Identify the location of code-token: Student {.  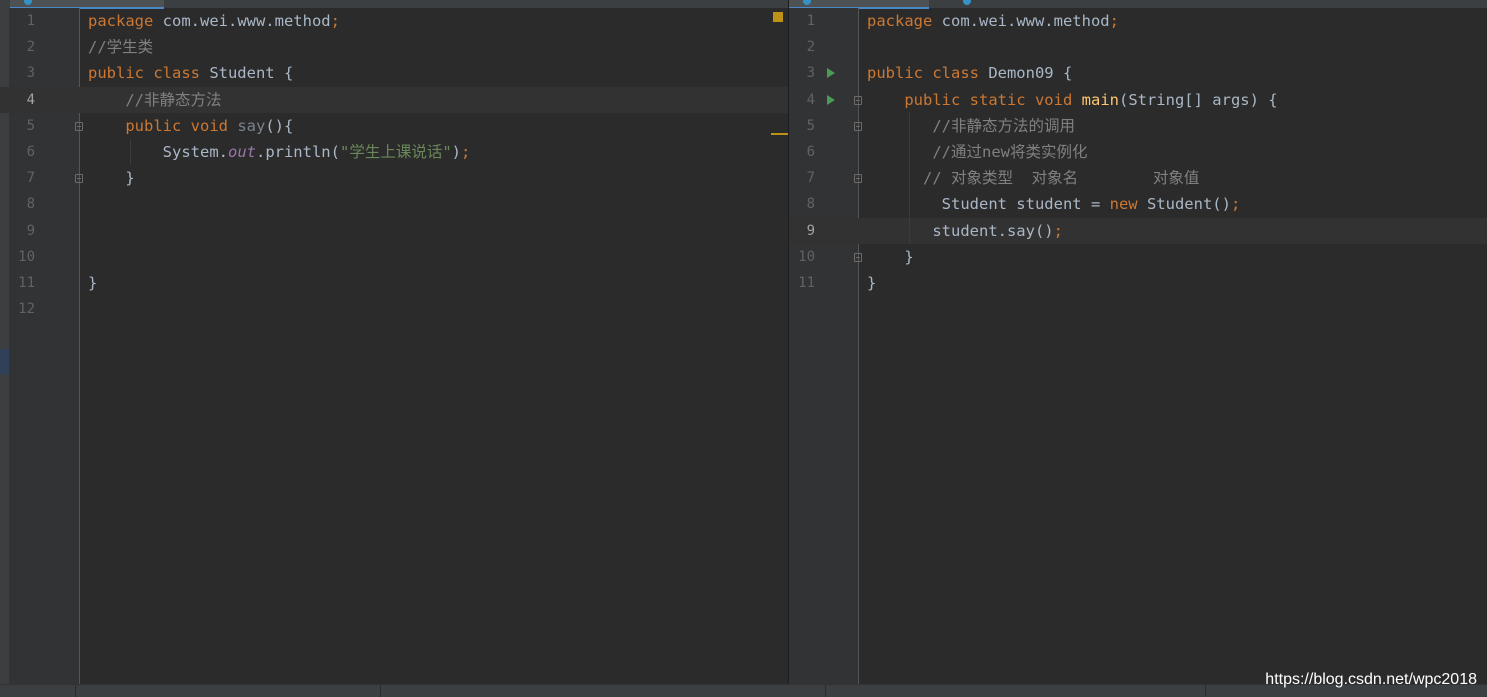
(246, 73).